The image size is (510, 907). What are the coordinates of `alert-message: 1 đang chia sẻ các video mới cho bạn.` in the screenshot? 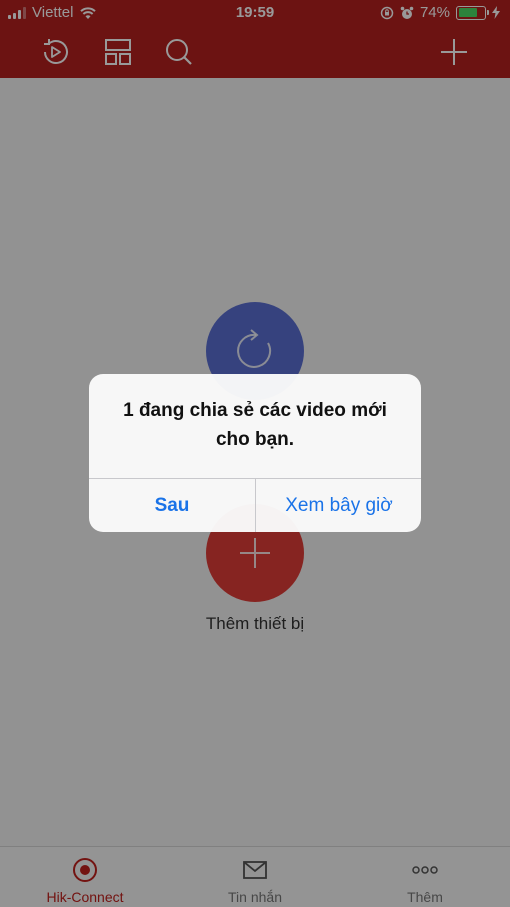 It's located at (255, 425).